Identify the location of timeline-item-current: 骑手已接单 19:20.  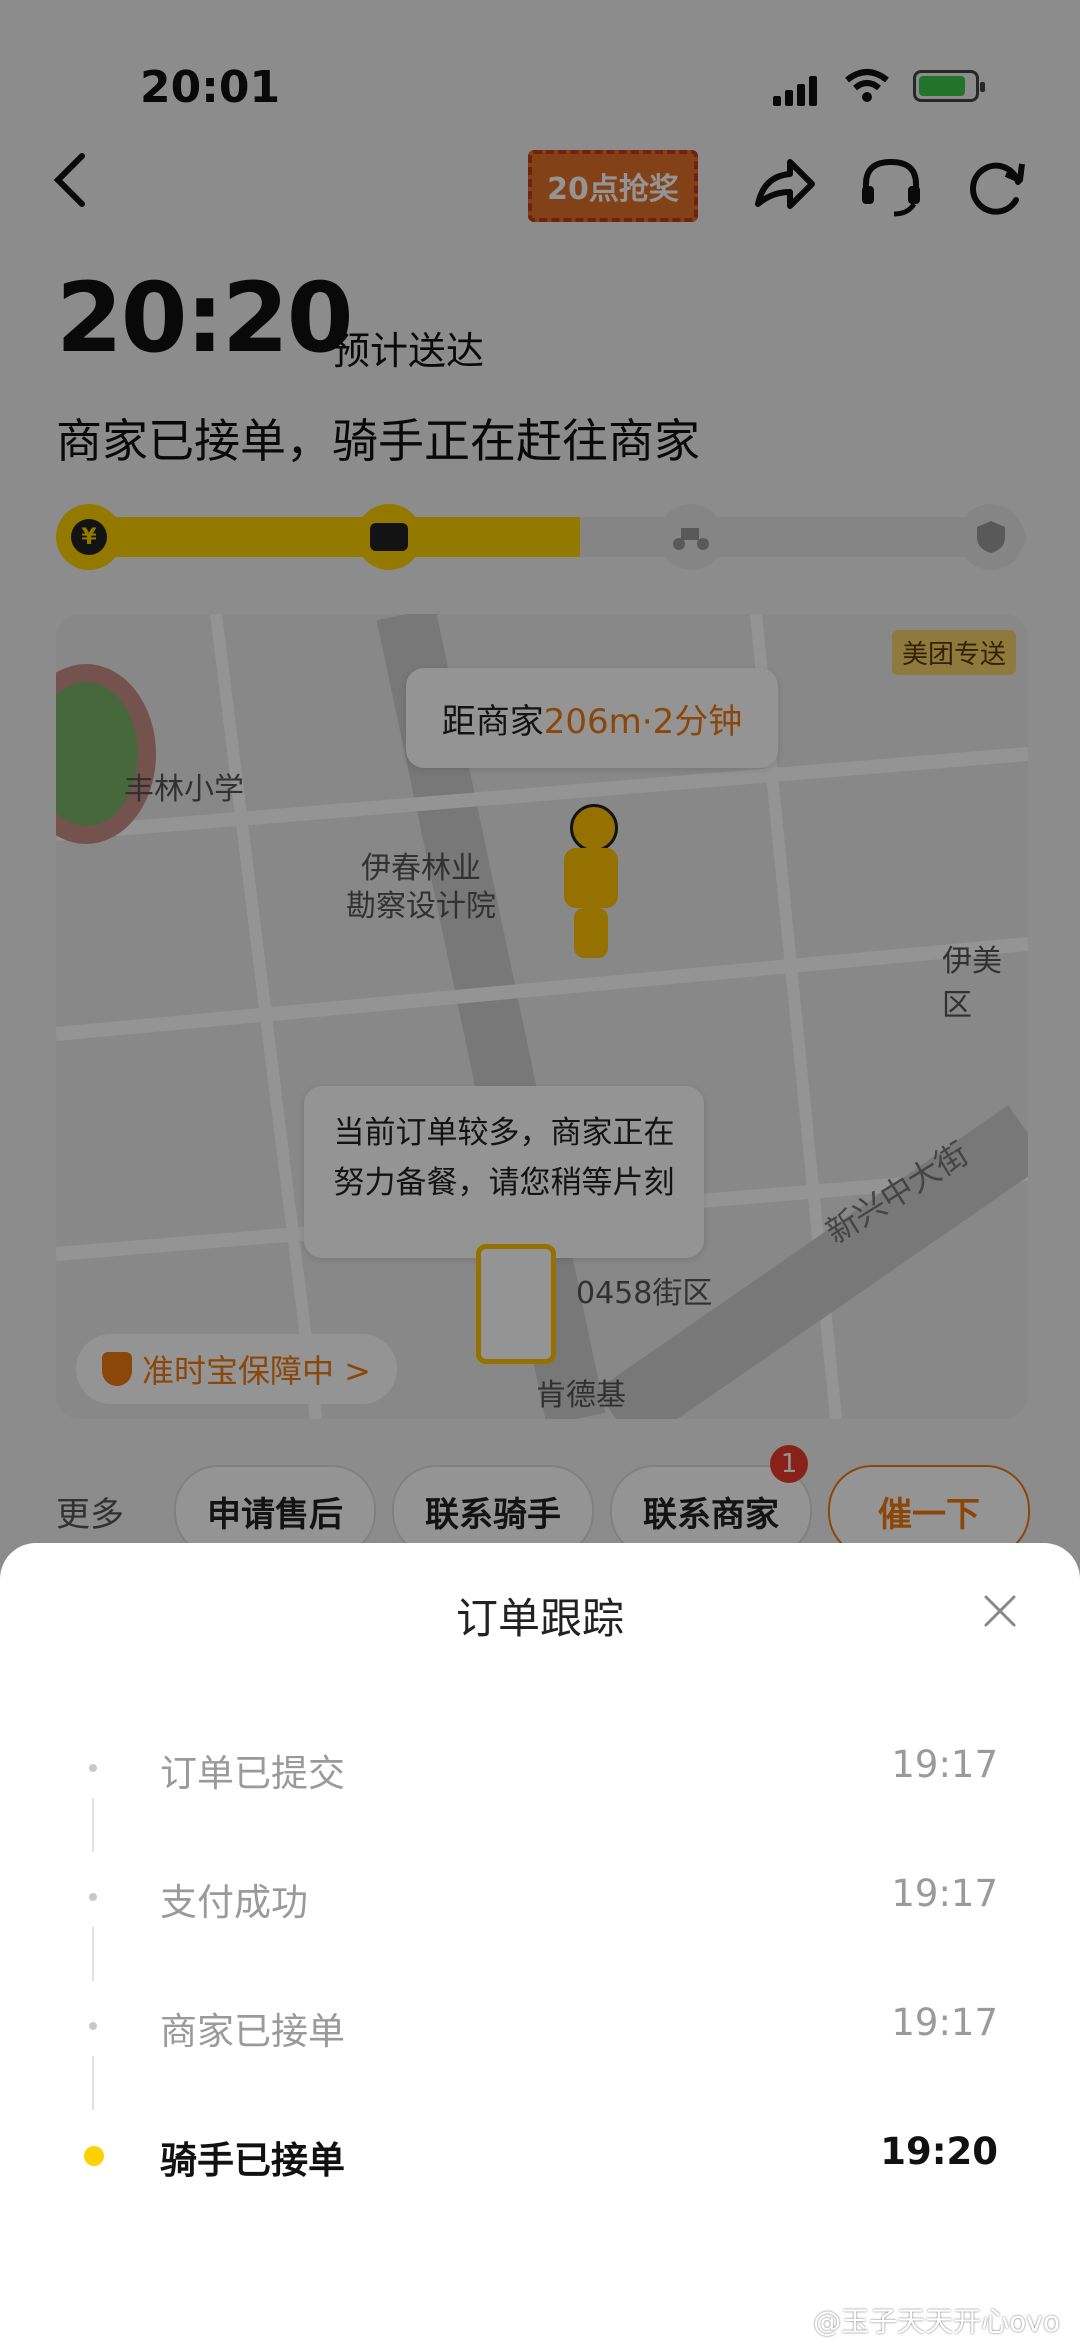
(540, 2154).